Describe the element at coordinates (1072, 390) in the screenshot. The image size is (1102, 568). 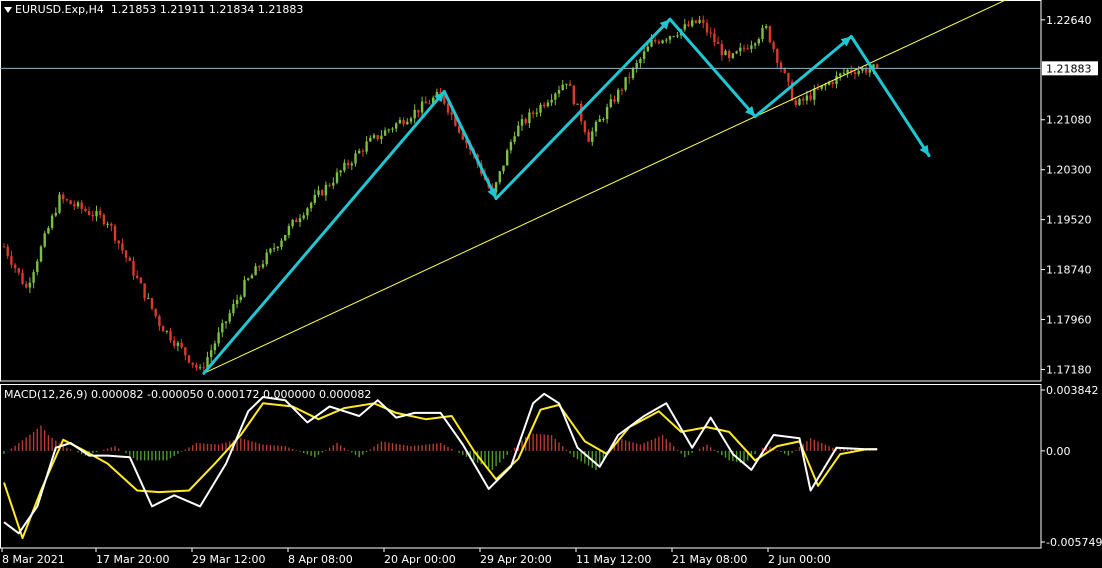
I see `macd-tick-label: 0.003842` at that location.